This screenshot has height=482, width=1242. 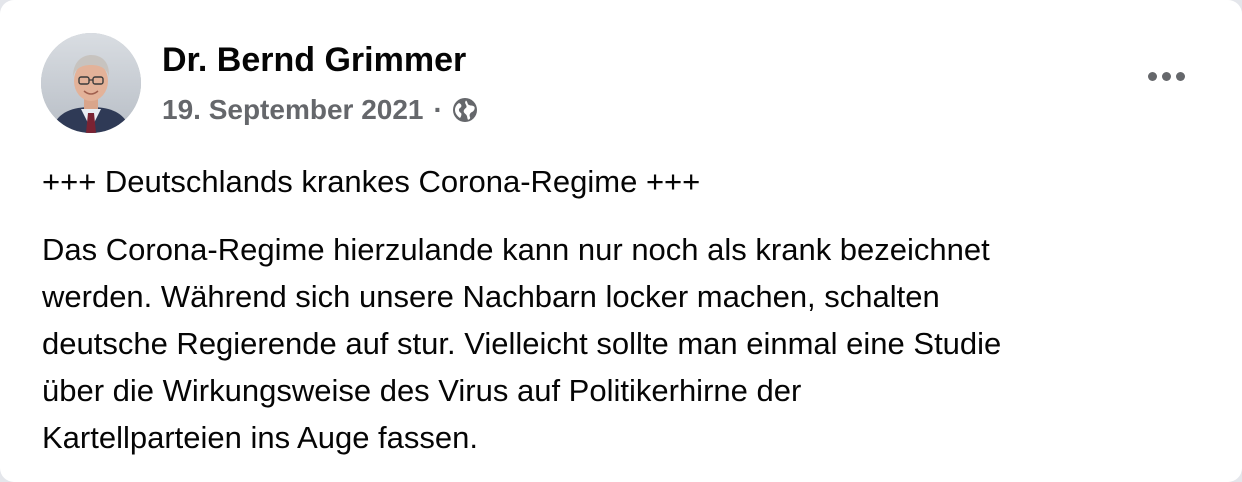 I want to click on author-name: Dr. Bernd Grimmer, so click(x=314, y=60).